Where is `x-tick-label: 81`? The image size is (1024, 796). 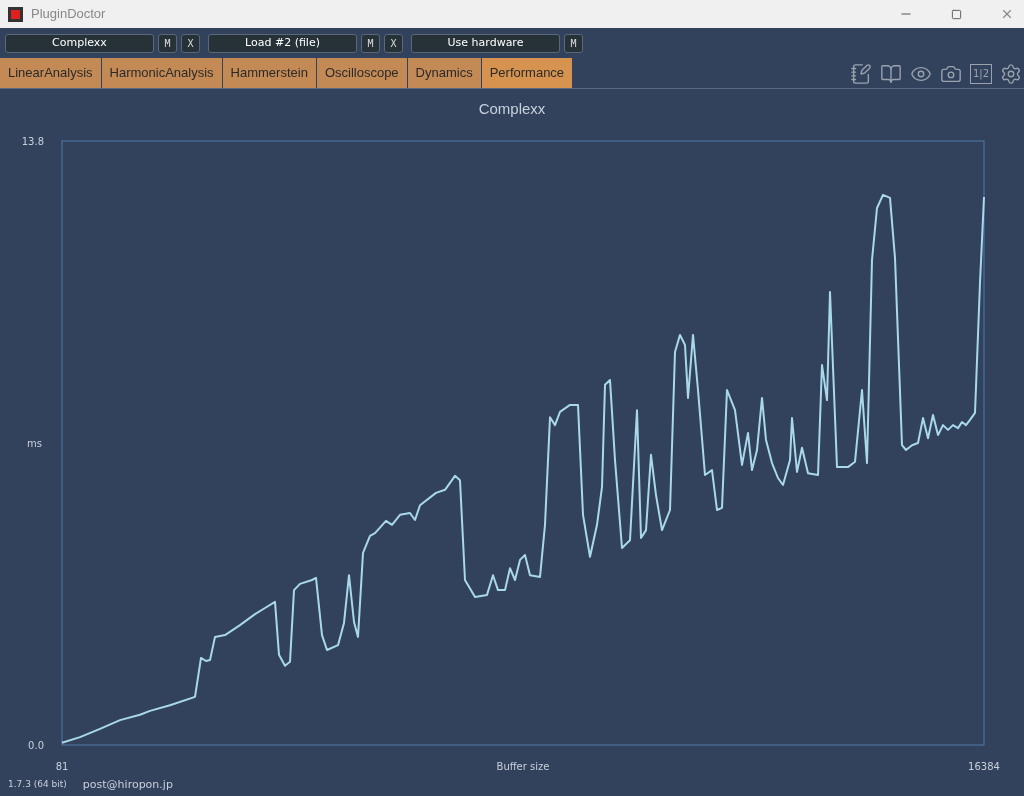 x-tick-label: 81 is located at coordinates (62, 766).